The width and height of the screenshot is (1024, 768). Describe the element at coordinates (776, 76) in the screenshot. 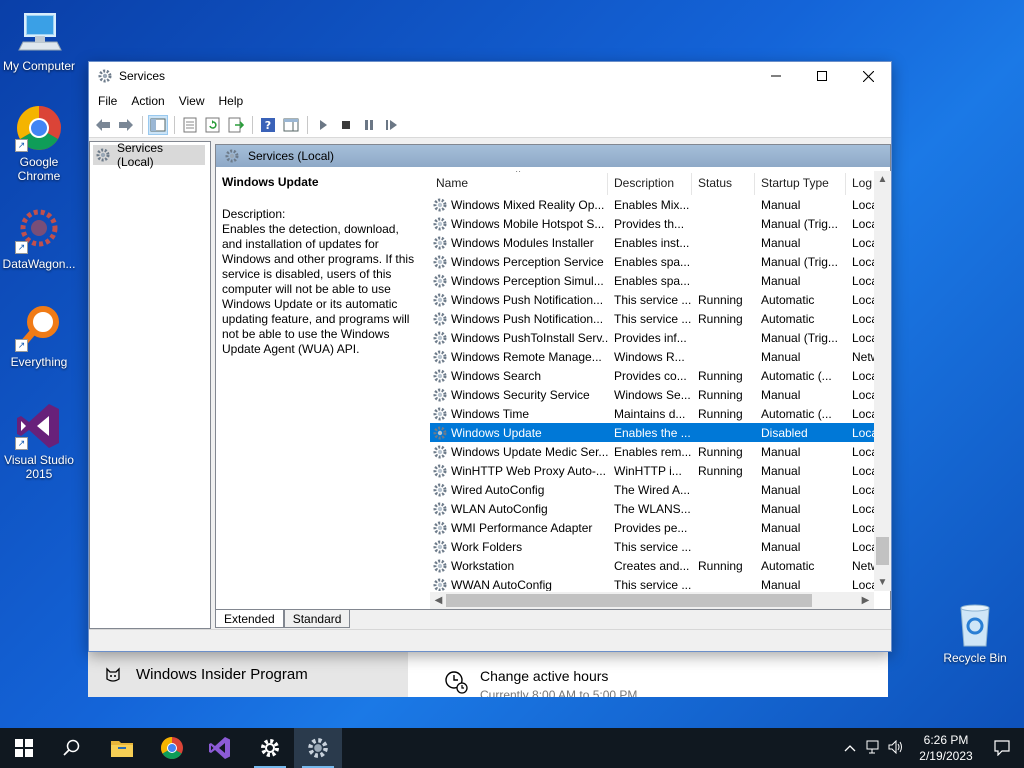

I see `minimize-button` at that location.